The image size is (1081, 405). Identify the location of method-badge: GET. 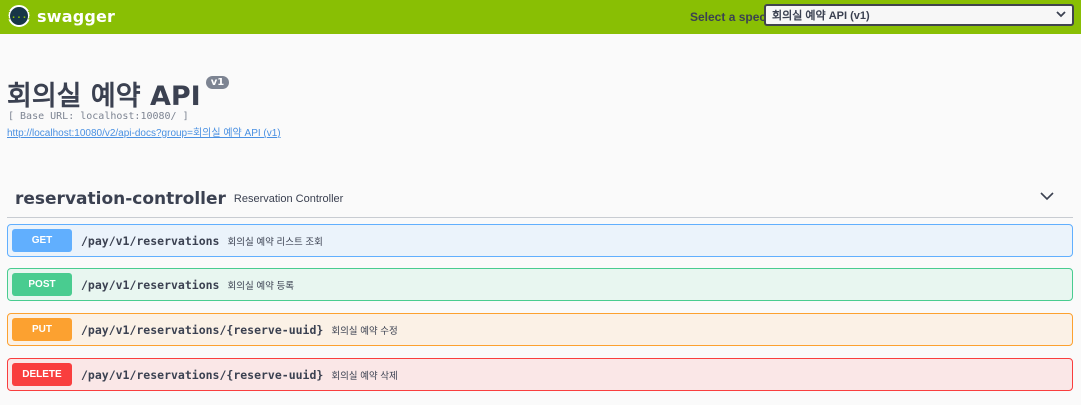
(42, 240).